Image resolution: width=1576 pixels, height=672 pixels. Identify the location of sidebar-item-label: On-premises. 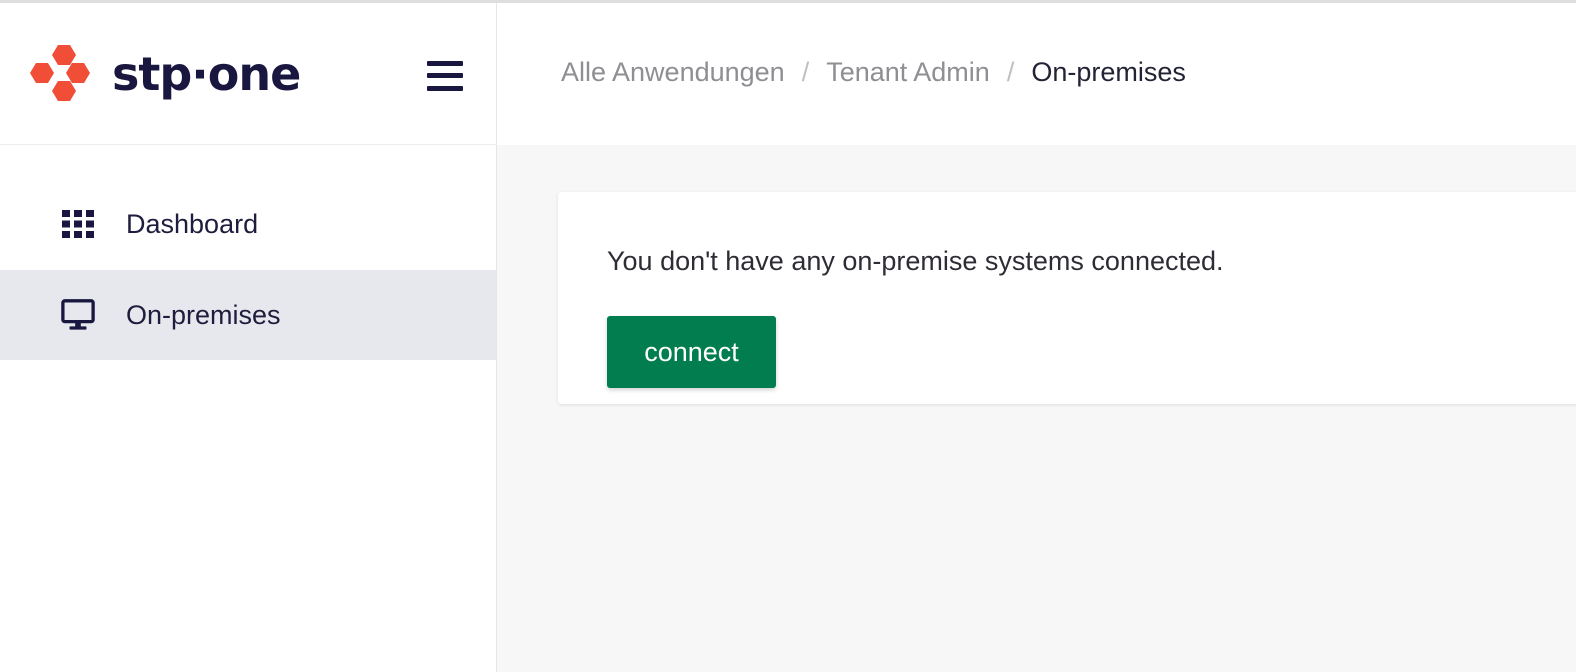
(203, 314).